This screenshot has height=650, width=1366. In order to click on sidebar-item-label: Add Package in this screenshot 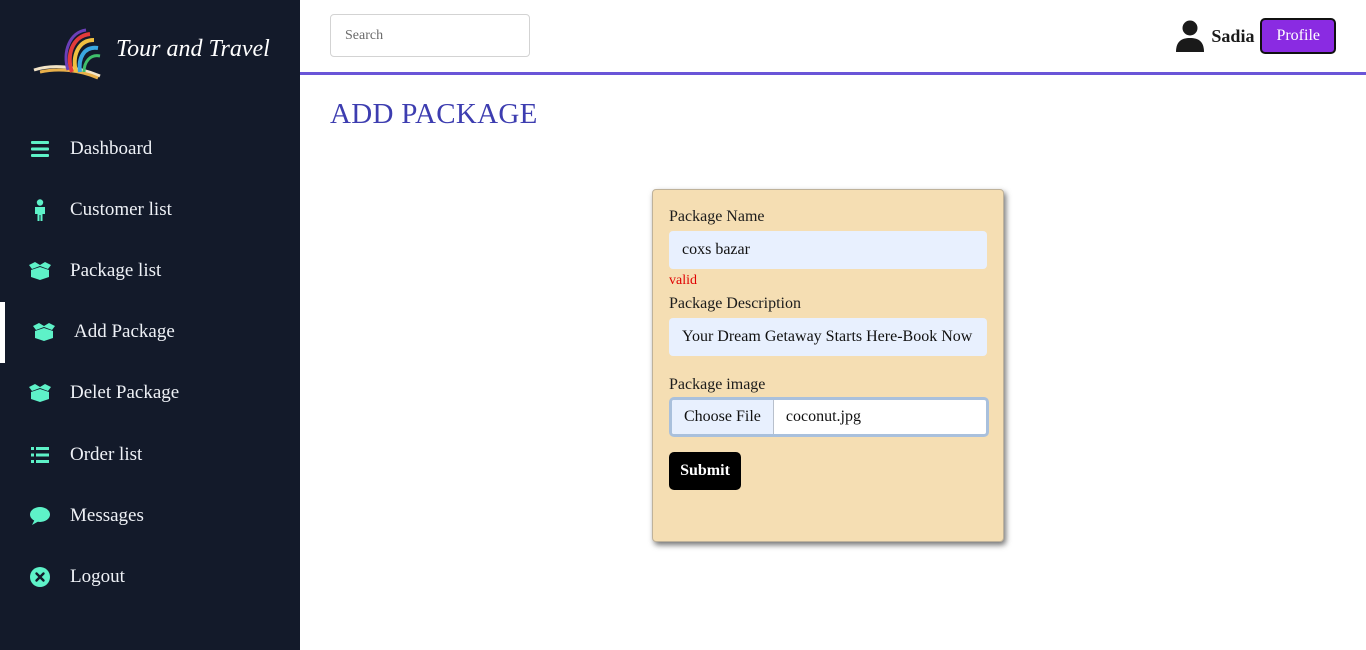, I will do `click(124, 332)`.